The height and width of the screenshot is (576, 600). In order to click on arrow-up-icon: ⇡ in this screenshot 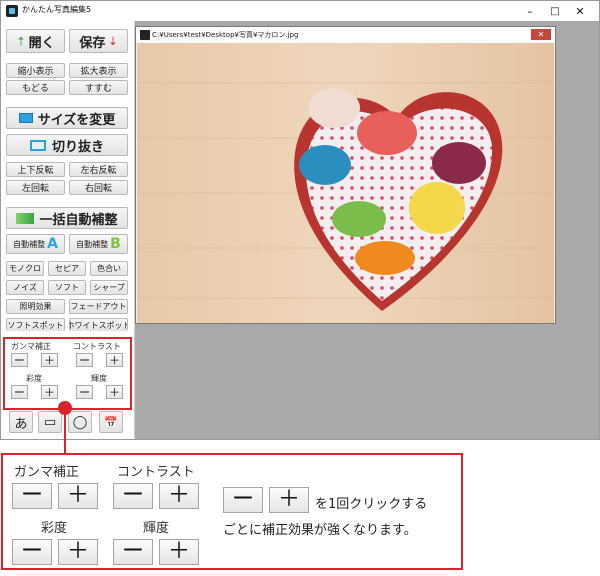, I will do `click(21, 41)`.